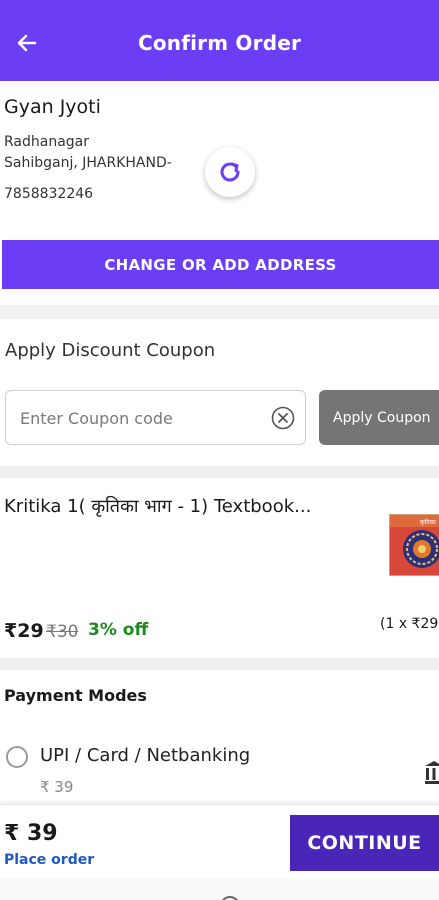 This screenshot has width=439, height=900. I want to click on bank-icon, so click(431, 773).